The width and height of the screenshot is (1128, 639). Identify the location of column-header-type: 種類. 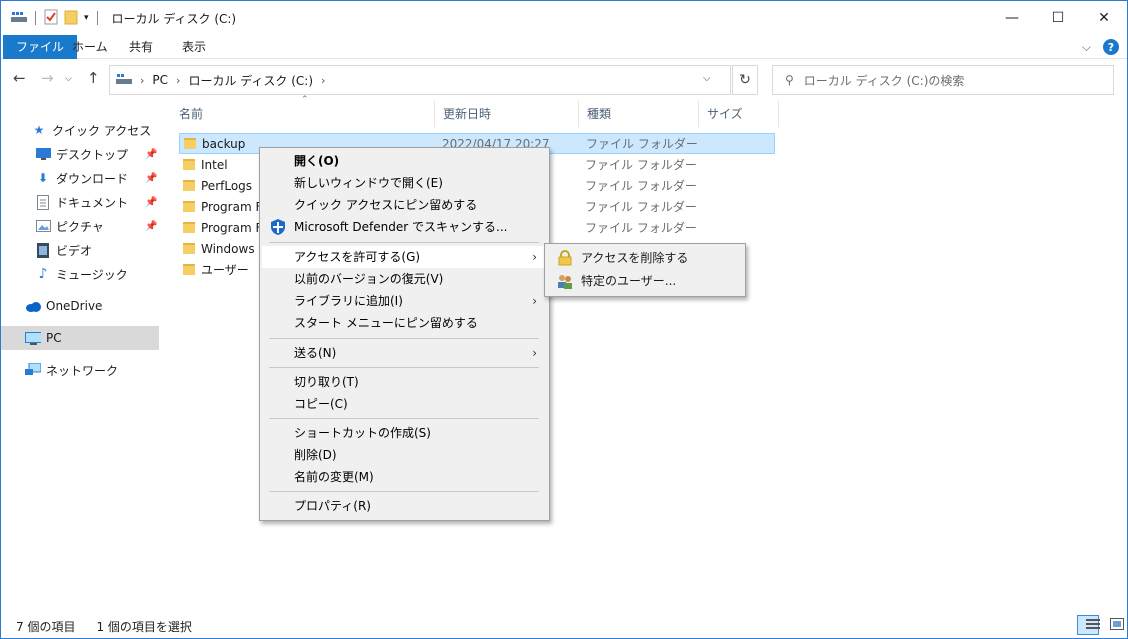
(639, 114).